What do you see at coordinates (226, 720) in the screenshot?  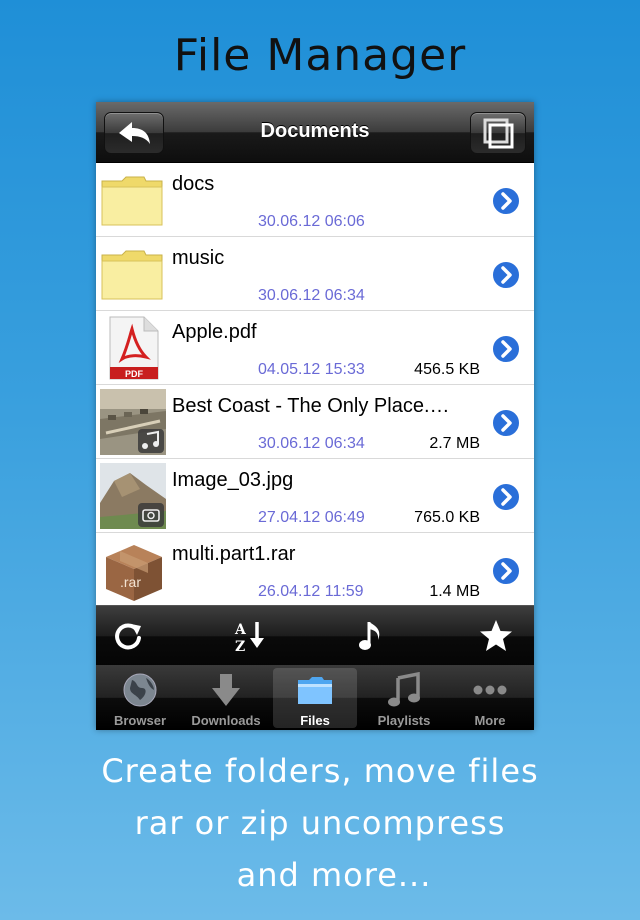 I see `tab-label: Downloads` at bounding box center [226, 720].